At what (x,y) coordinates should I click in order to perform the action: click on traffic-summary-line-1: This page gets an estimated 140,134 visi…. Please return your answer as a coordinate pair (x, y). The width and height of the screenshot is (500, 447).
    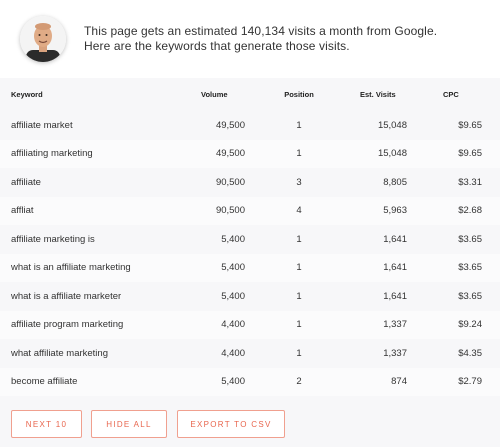
    Looking at the image, I should click on (261, 31).